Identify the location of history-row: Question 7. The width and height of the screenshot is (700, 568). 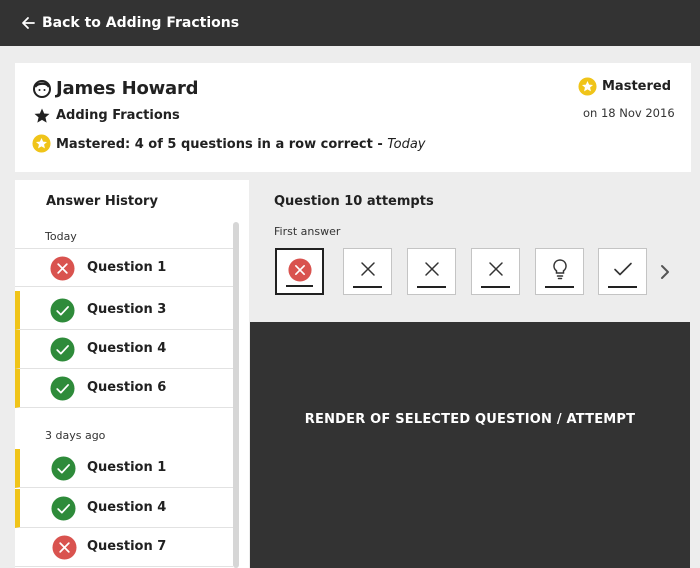
(124, 547).